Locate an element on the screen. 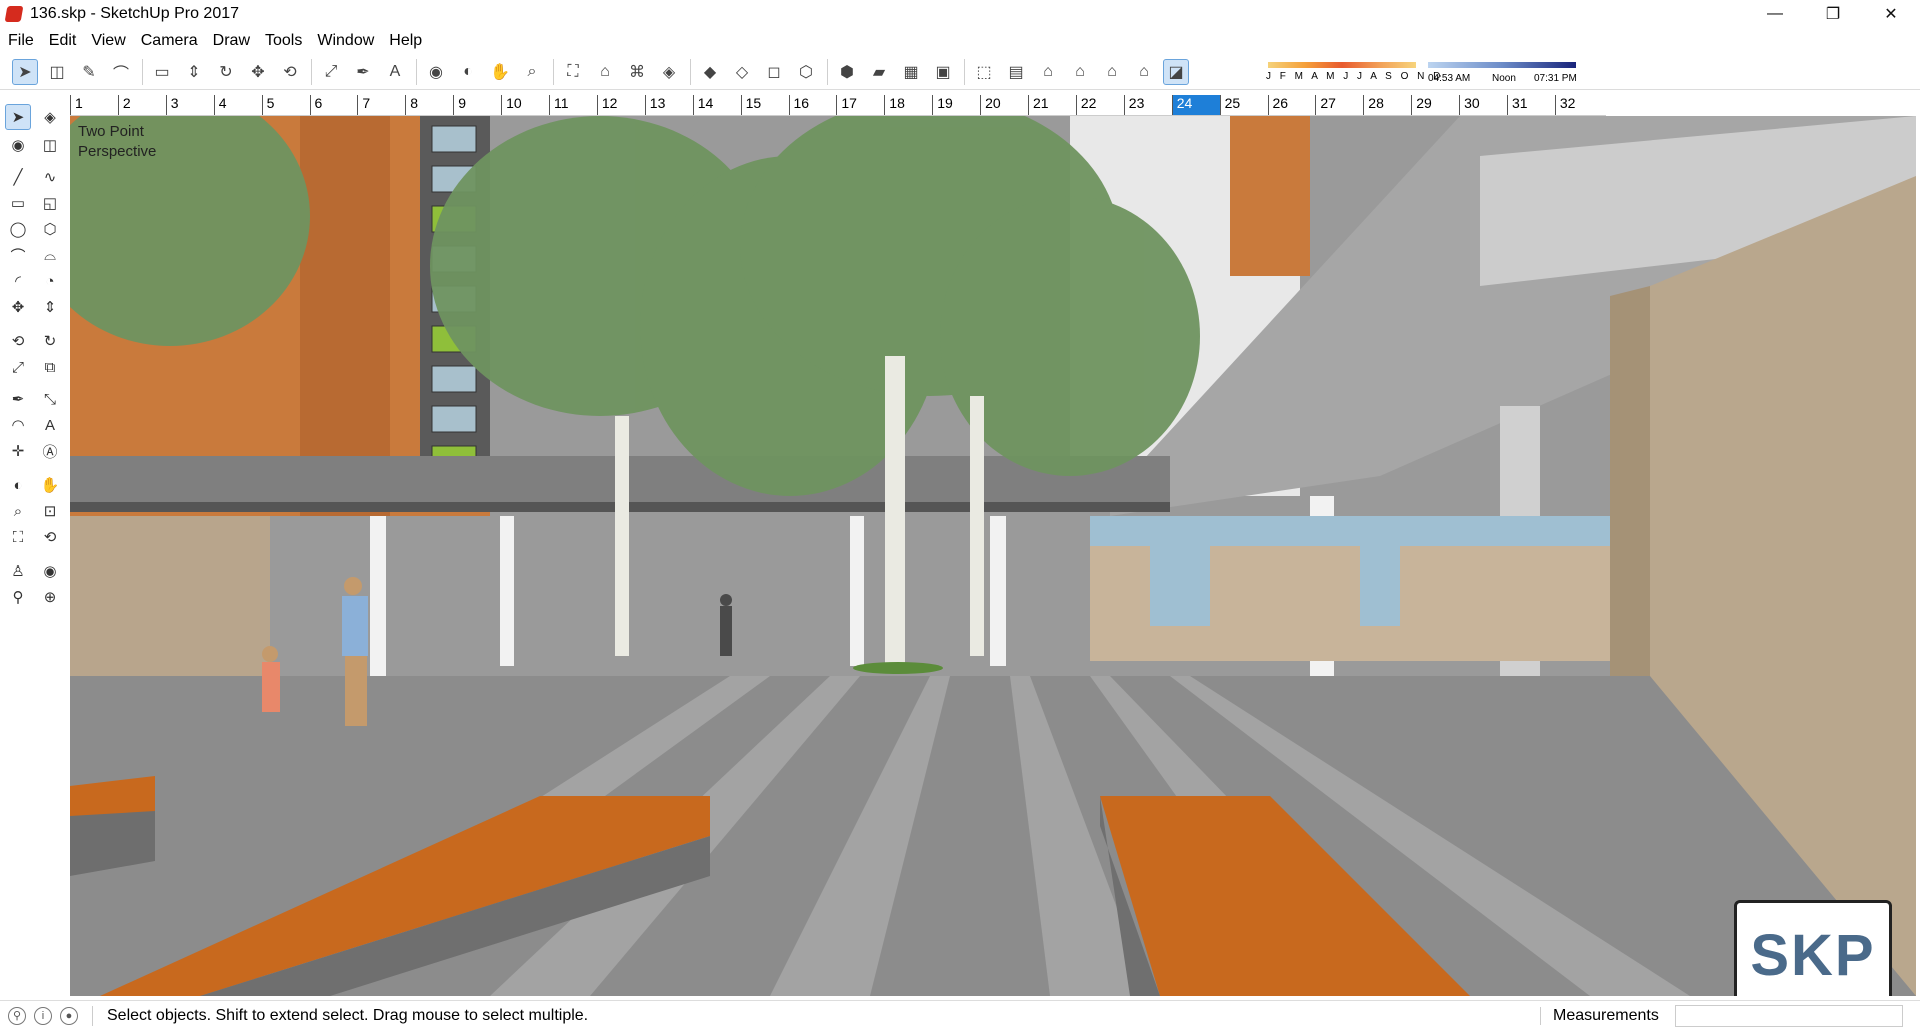  maximize-button: ❐ is located at coordinates (1833, 14).